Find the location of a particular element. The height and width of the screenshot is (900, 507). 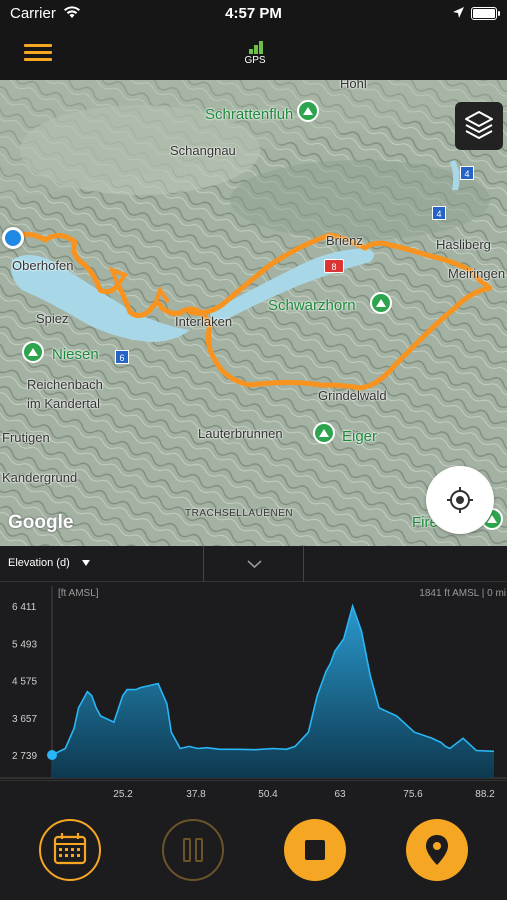

x-tick-label: 88.2 is located at coordinates (485, 794).